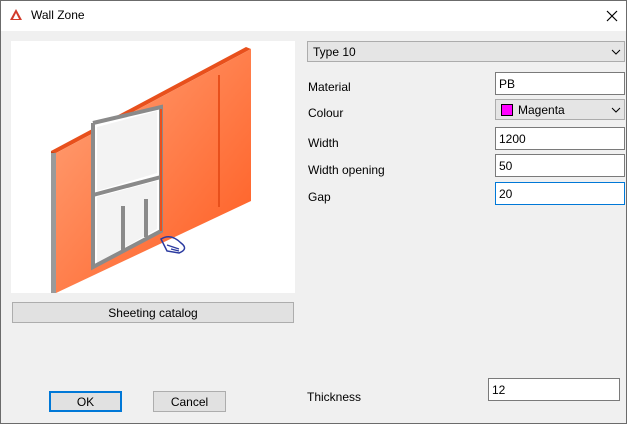  Describe the element at coordinates (334, 397) in the screenshot. I see `thickness-label: Thickness` at that location.